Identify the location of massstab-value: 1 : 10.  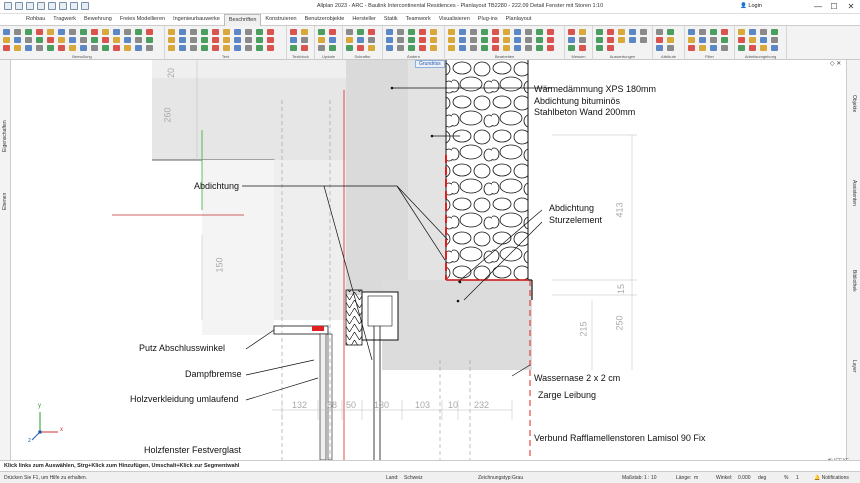
(650, 478).